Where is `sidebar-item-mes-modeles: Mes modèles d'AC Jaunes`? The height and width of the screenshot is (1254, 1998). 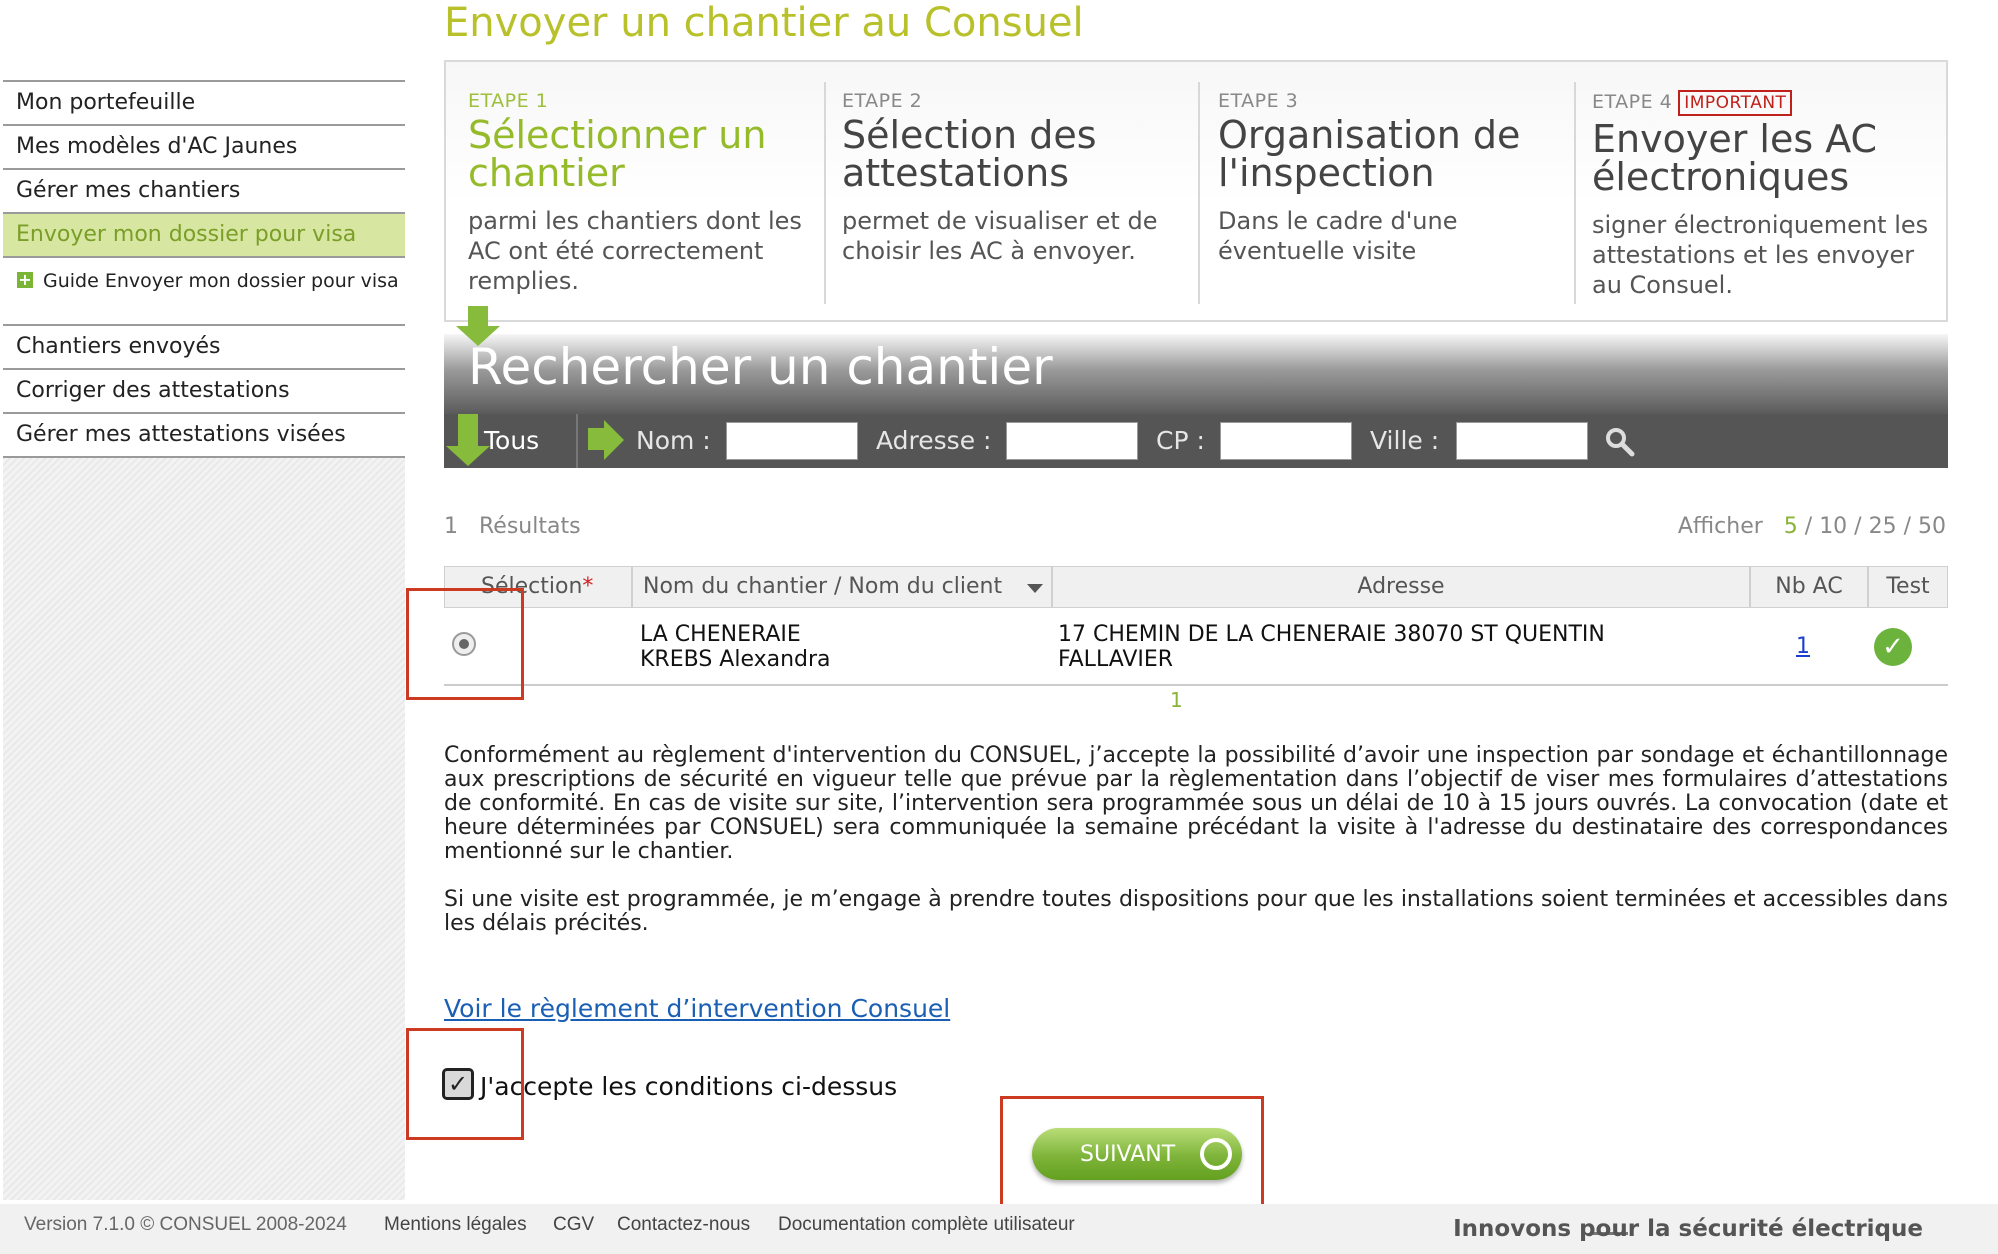
sidebar-item-mes-modeles: Mes modèles d'AC Jaunes is located at coordinates (204, 146).